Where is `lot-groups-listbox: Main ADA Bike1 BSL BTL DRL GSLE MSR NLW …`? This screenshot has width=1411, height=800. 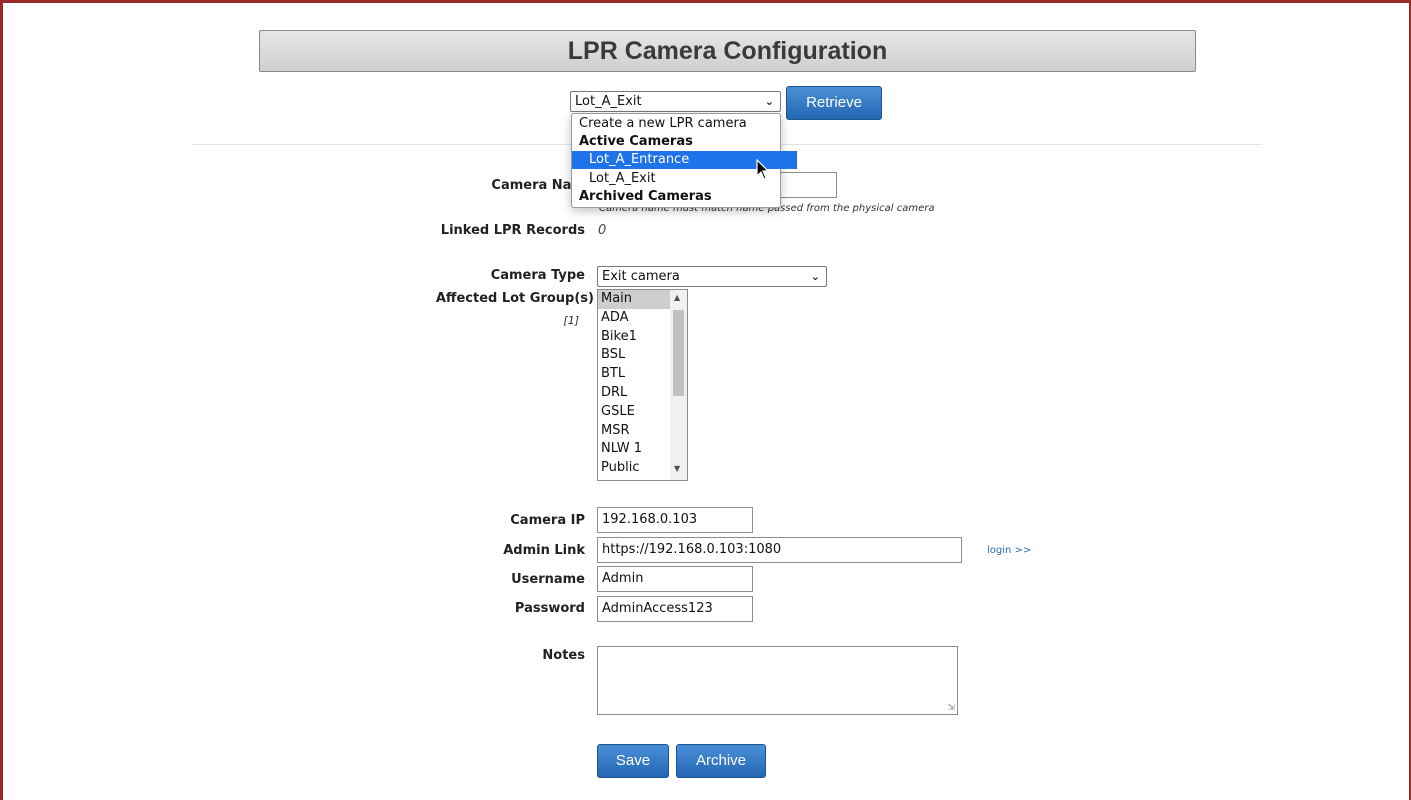 lot-groups-listbox: Main ADA Bike1 BSL BTL DRL GSLE MSR NLW … is located at coordinates (642, 385).